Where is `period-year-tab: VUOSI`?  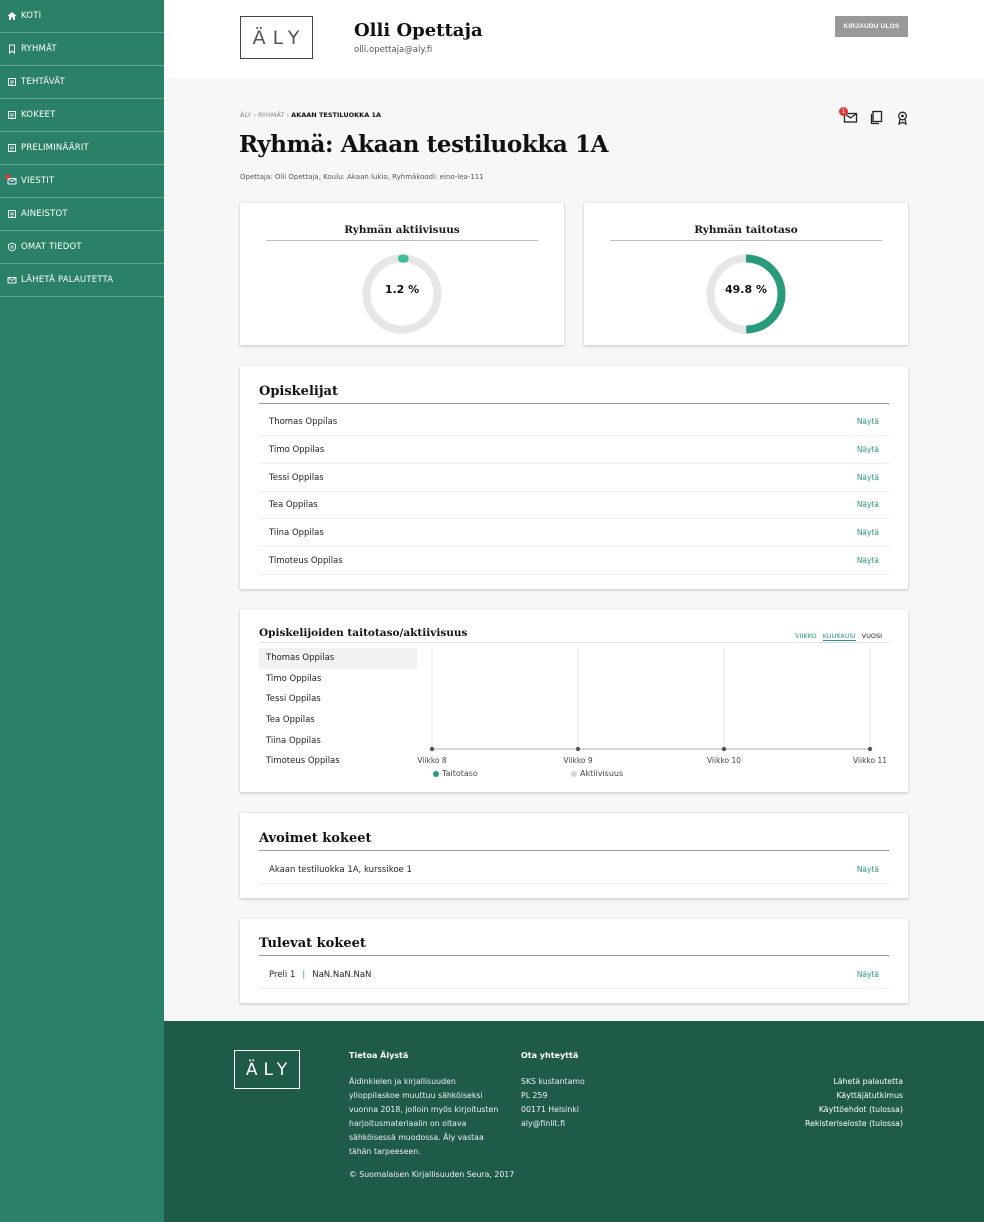
period-year-tab: VUOSI is located at coordinates (872, 636).